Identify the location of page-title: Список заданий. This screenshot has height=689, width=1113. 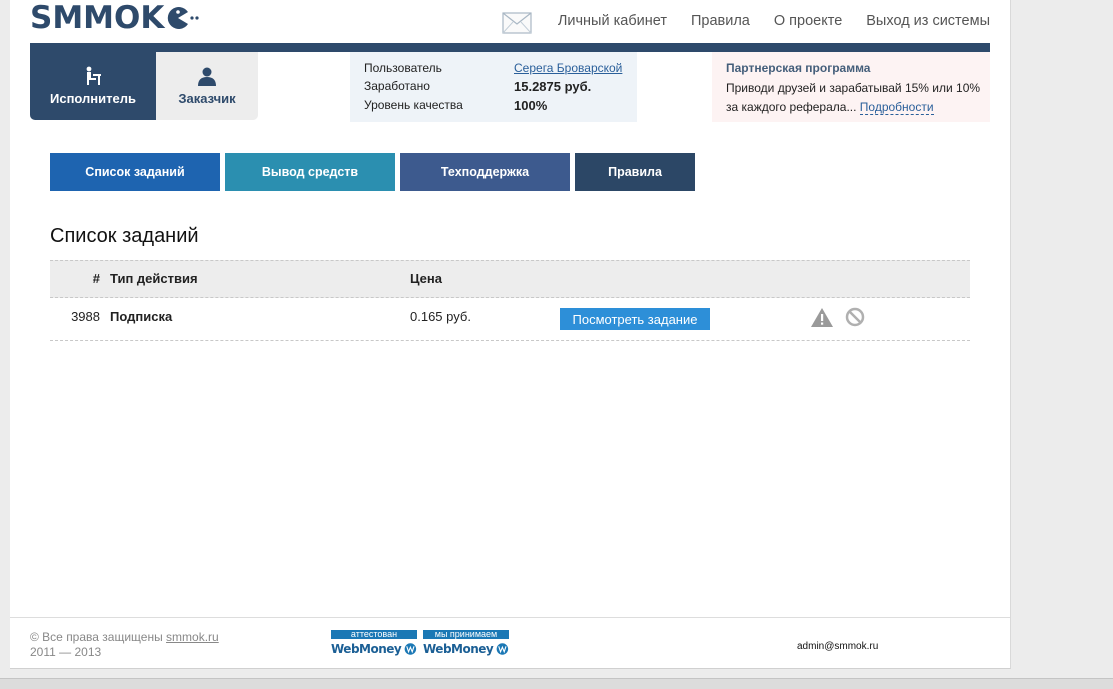
(124, 236).